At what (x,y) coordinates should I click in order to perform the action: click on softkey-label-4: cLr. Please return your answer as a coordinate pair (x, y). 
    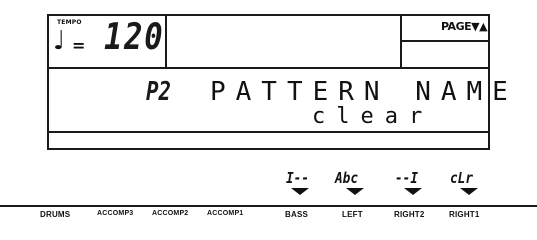
    Looking at the image, I should click on (462, 178).